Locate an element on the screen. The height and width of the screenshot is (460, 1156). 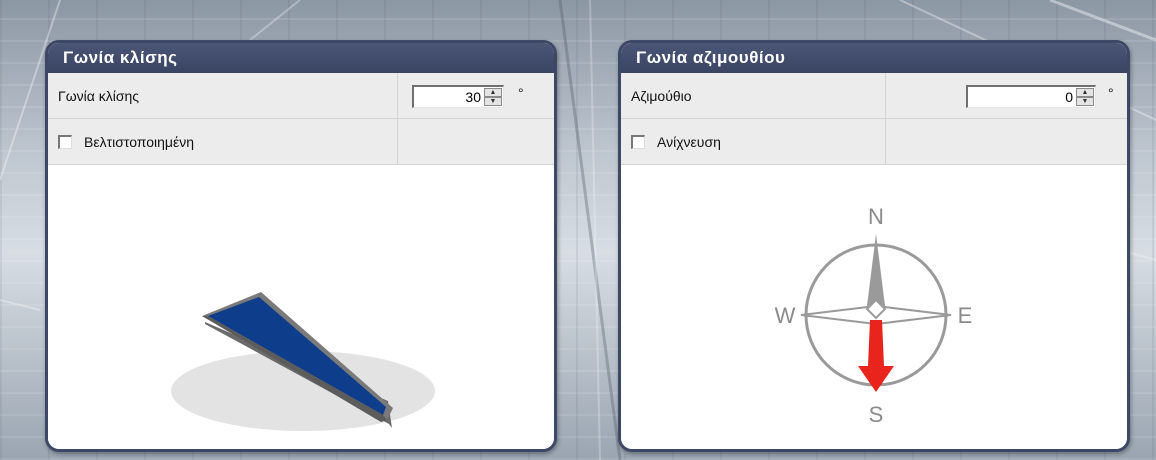
azimuth-spin-down-button: ▼ is located at coordinates (1085, 101).